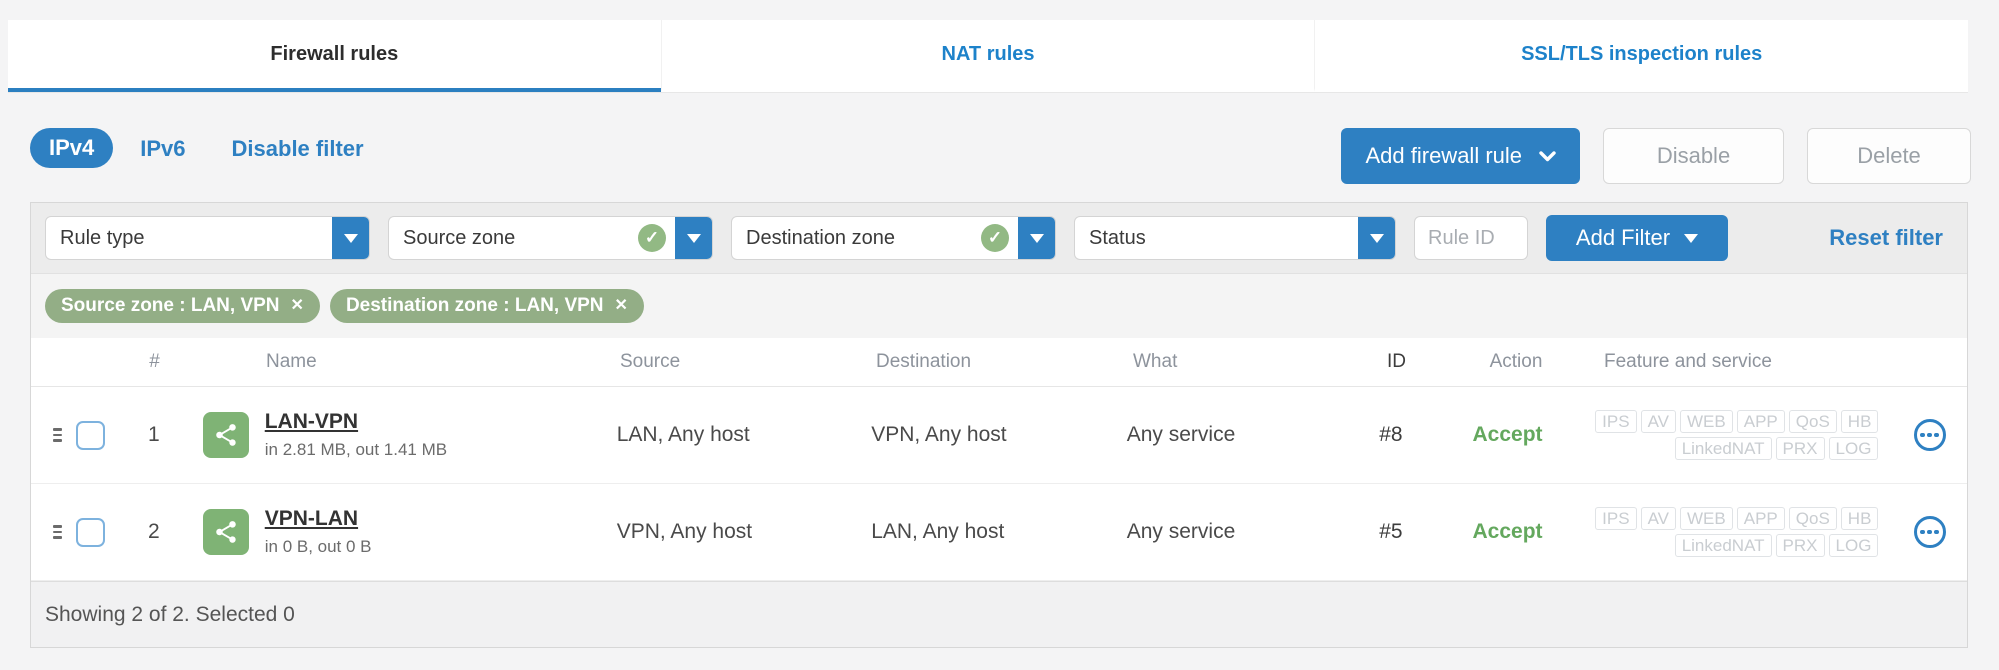 The width and height of the screenshot is (1999, 670). What do you see at coordinates (154, 361) in the screenshot?
I see `column-header-number: #` at bounding box center [154, 361].